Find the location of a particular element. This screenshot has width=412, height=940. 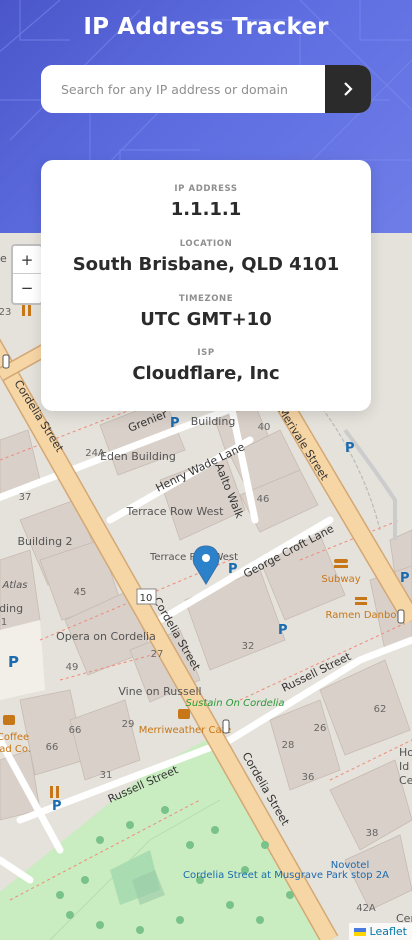

label-n1: 1 is located at coordinates (4, 622).